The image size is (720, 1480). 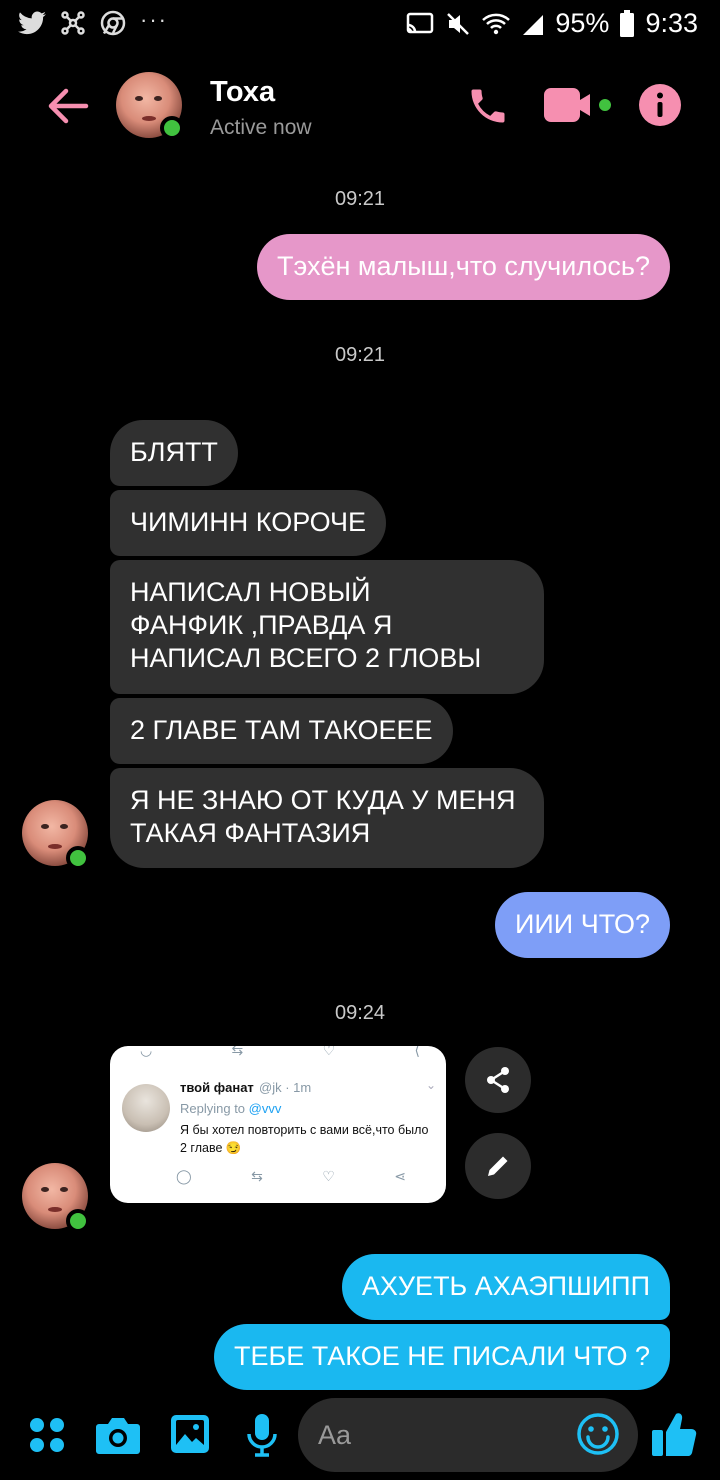 What do you see at coordinates (280, 1052) in the screenshot?
I see `tweet-top-actions: ◡ ⇆ ♡ ⟨` at bounding box center [280, 1052].